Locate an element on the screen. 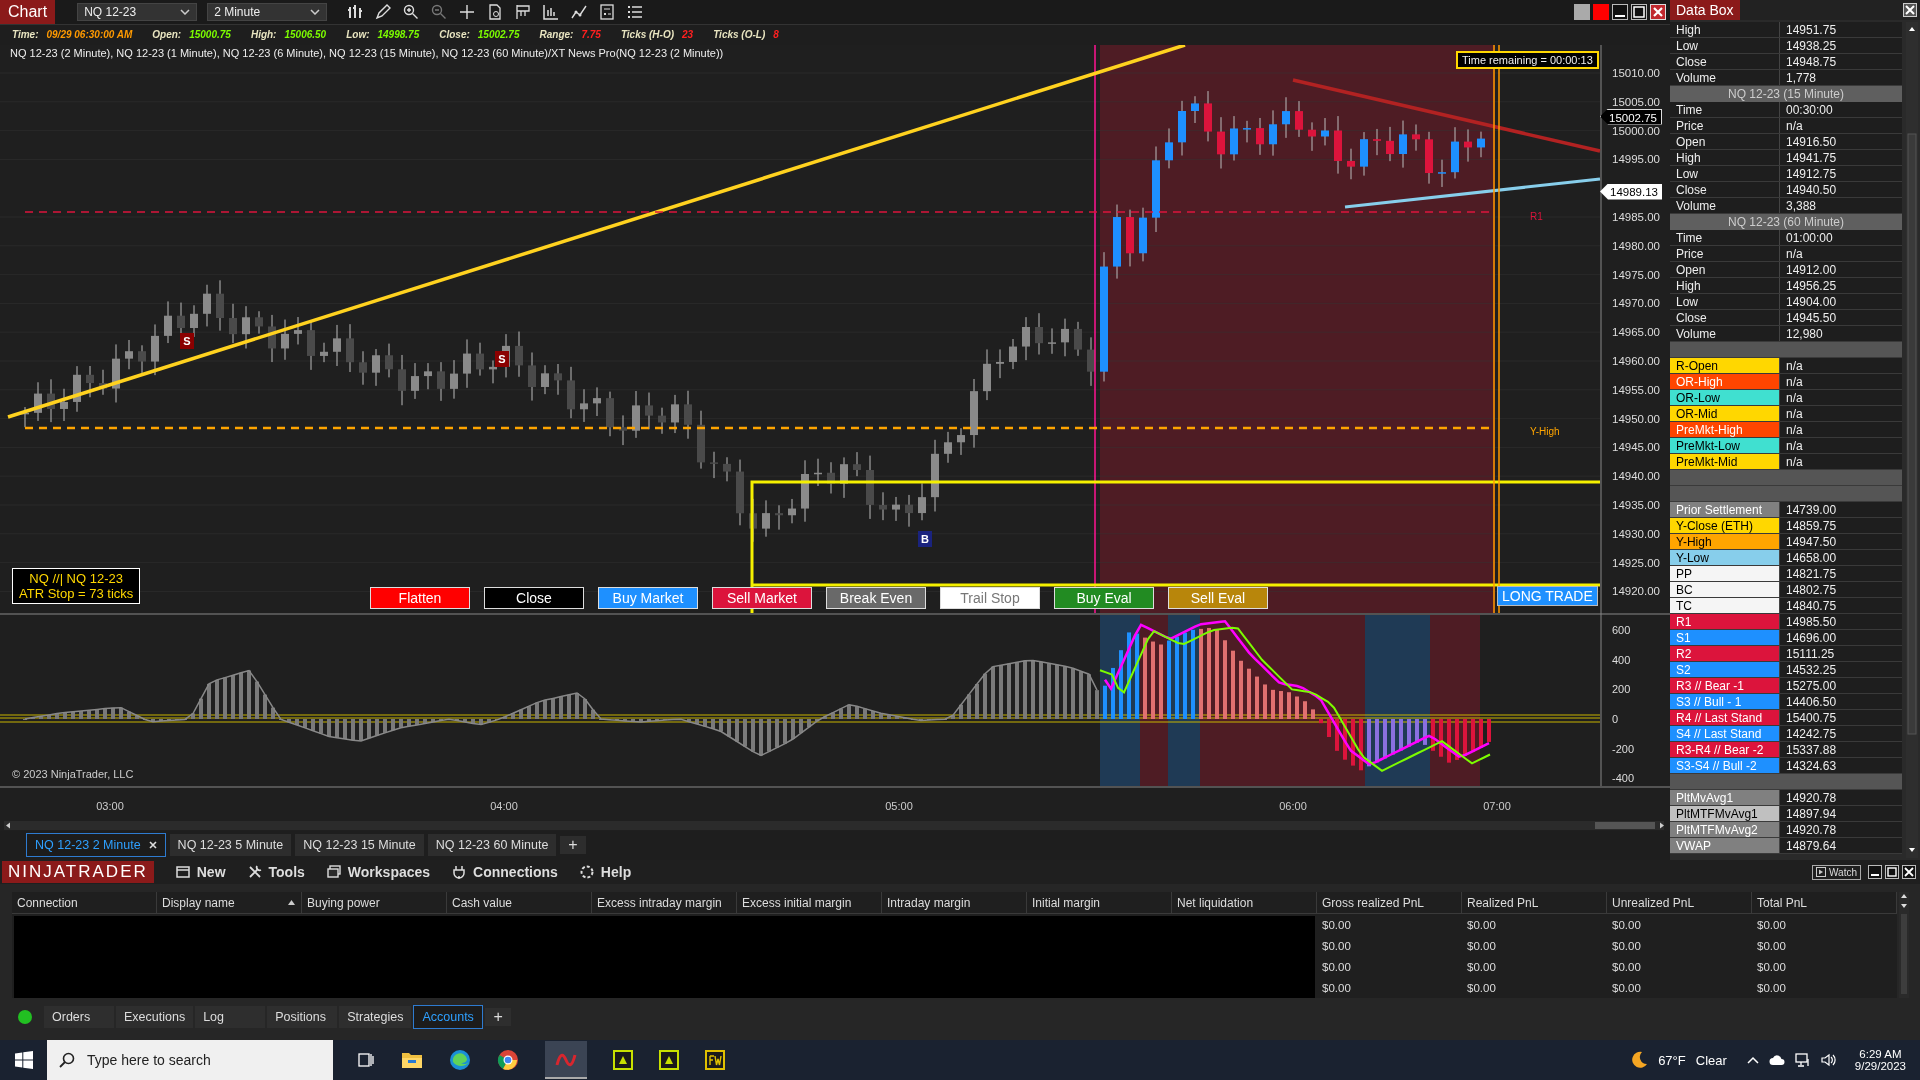 This screenshot has height=1080, width=1920. document-icon is located at coordinates (495, 12).